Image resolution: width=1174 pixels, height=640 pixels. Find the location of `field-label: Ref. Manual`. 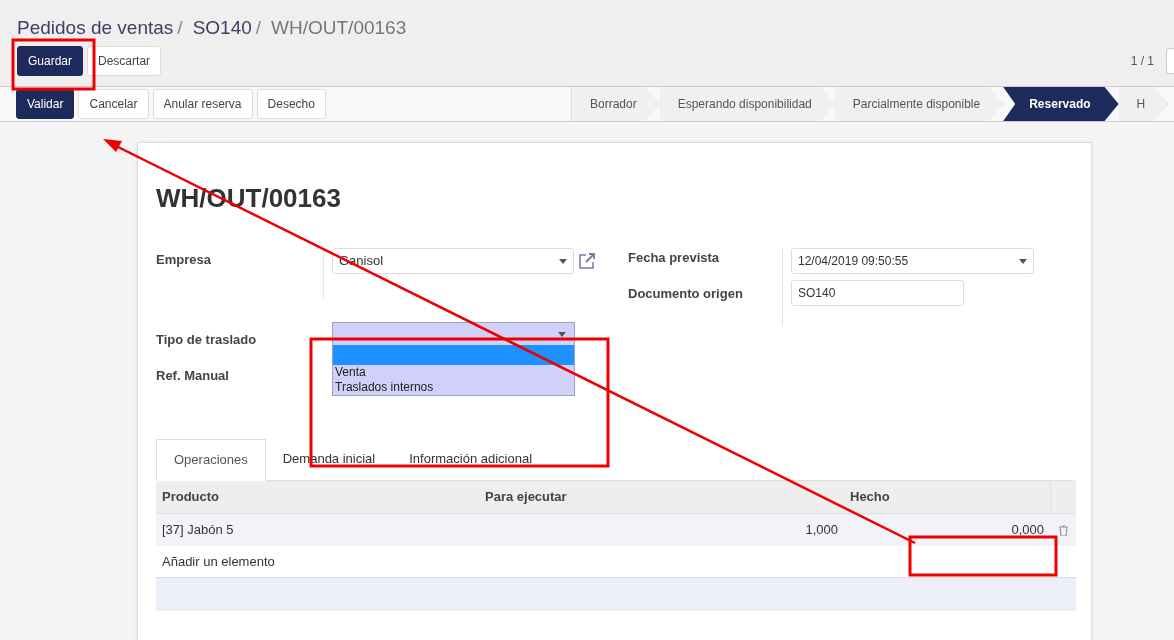

field-label: Ref. Manual is located at coordinates (193, 375).